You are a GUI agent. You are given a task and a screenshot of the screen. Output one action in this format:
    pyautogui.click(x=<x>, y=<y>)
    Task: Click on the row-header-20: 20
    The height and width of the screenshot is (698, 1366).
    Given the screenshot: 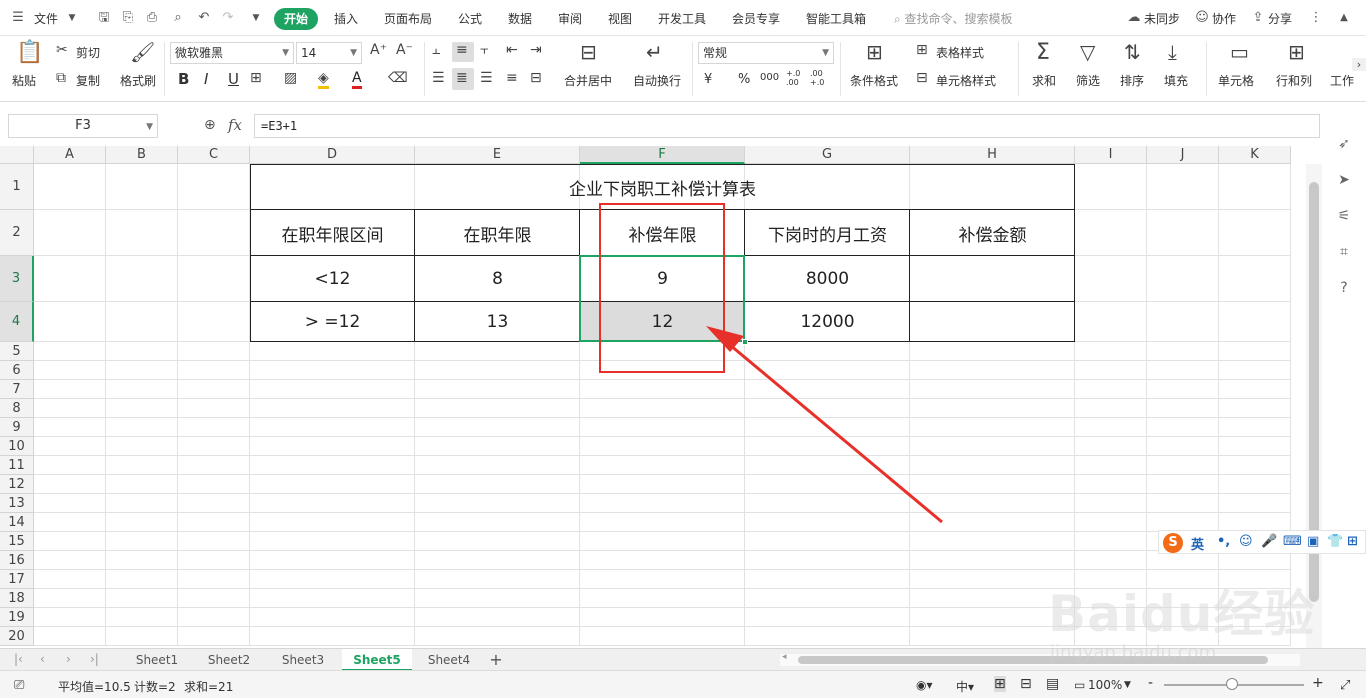 What is the action you would take?
    pyautogui.click(x=17, y=636)
    